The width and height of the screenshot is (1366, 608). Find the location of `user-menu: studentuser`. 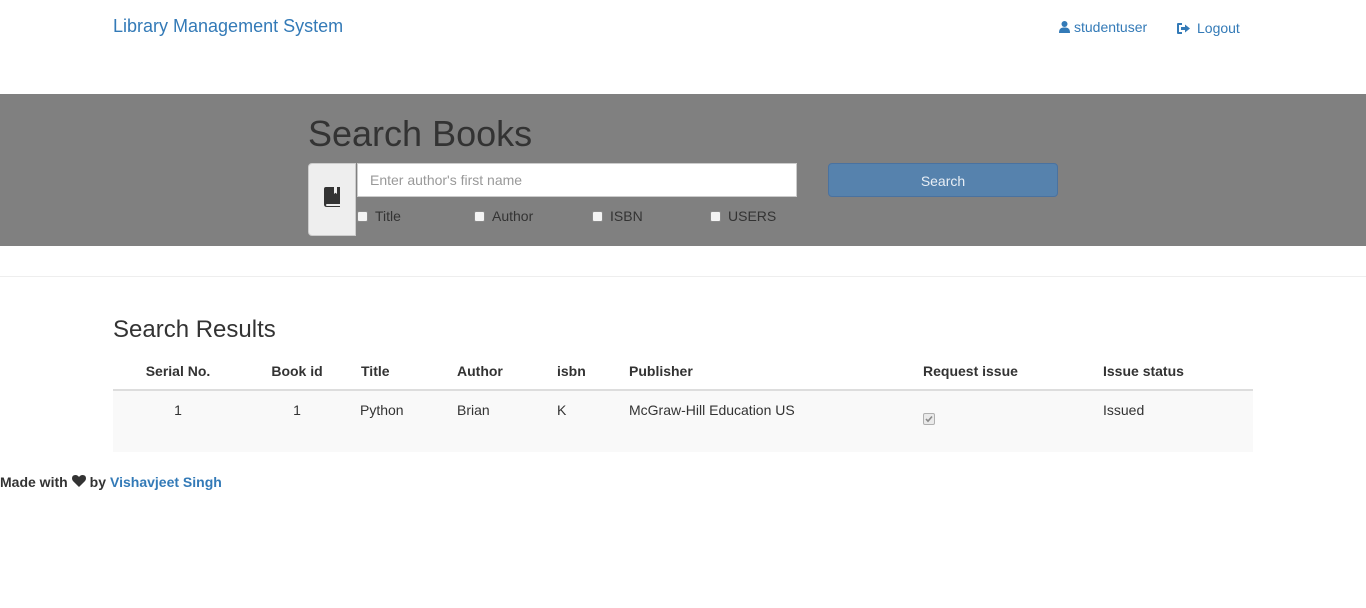

user-menu: studentuser is located at coordinates (1103, 27).